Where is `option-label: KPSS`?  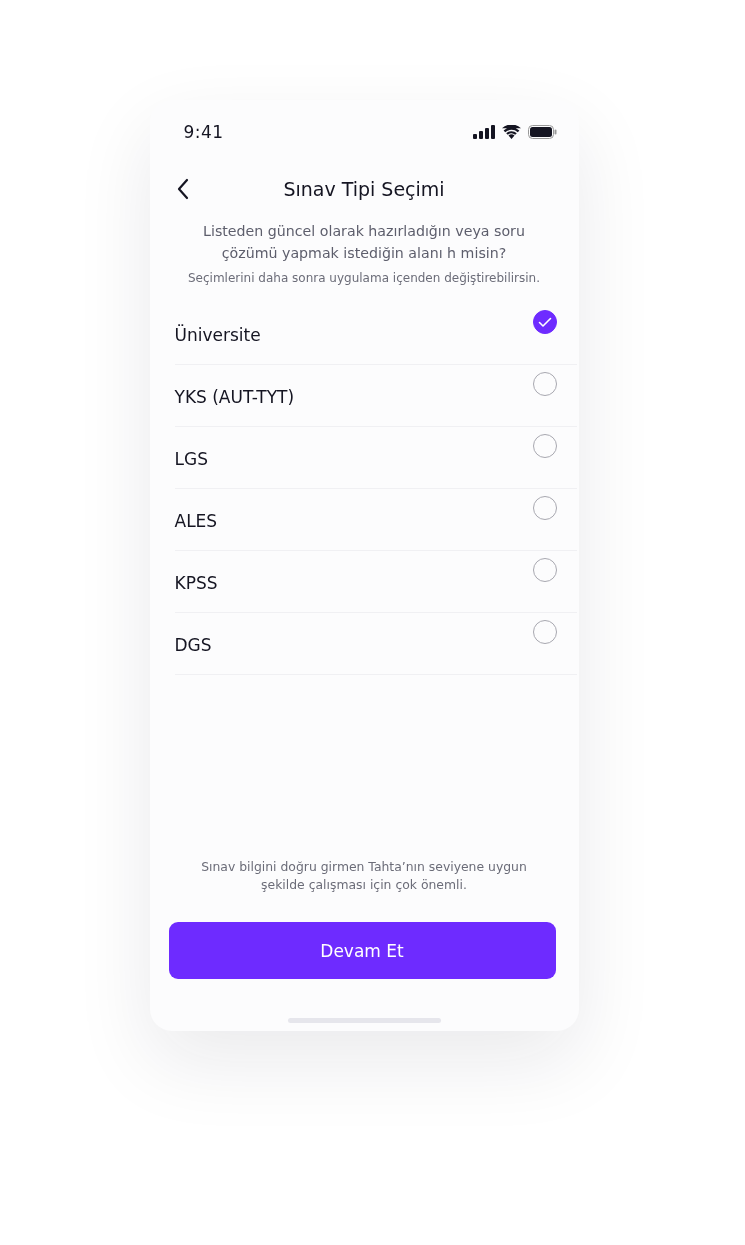 option-label: KPSS is located at coordinates (196, 583).